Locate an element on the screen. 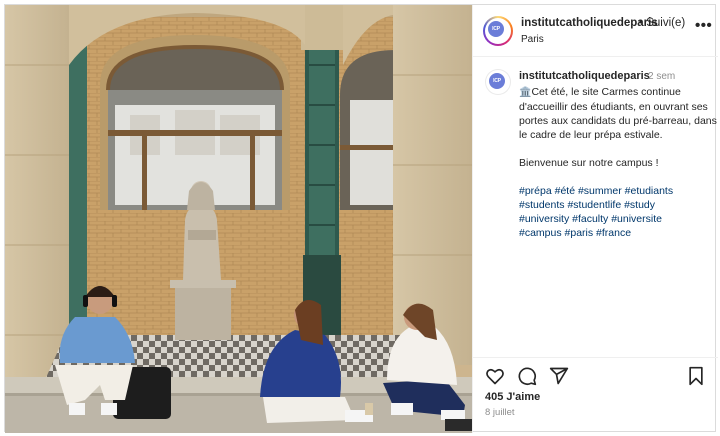 The width and height of the screenshot is (720, 436). comment-icon is located at coordinates (527, 376).